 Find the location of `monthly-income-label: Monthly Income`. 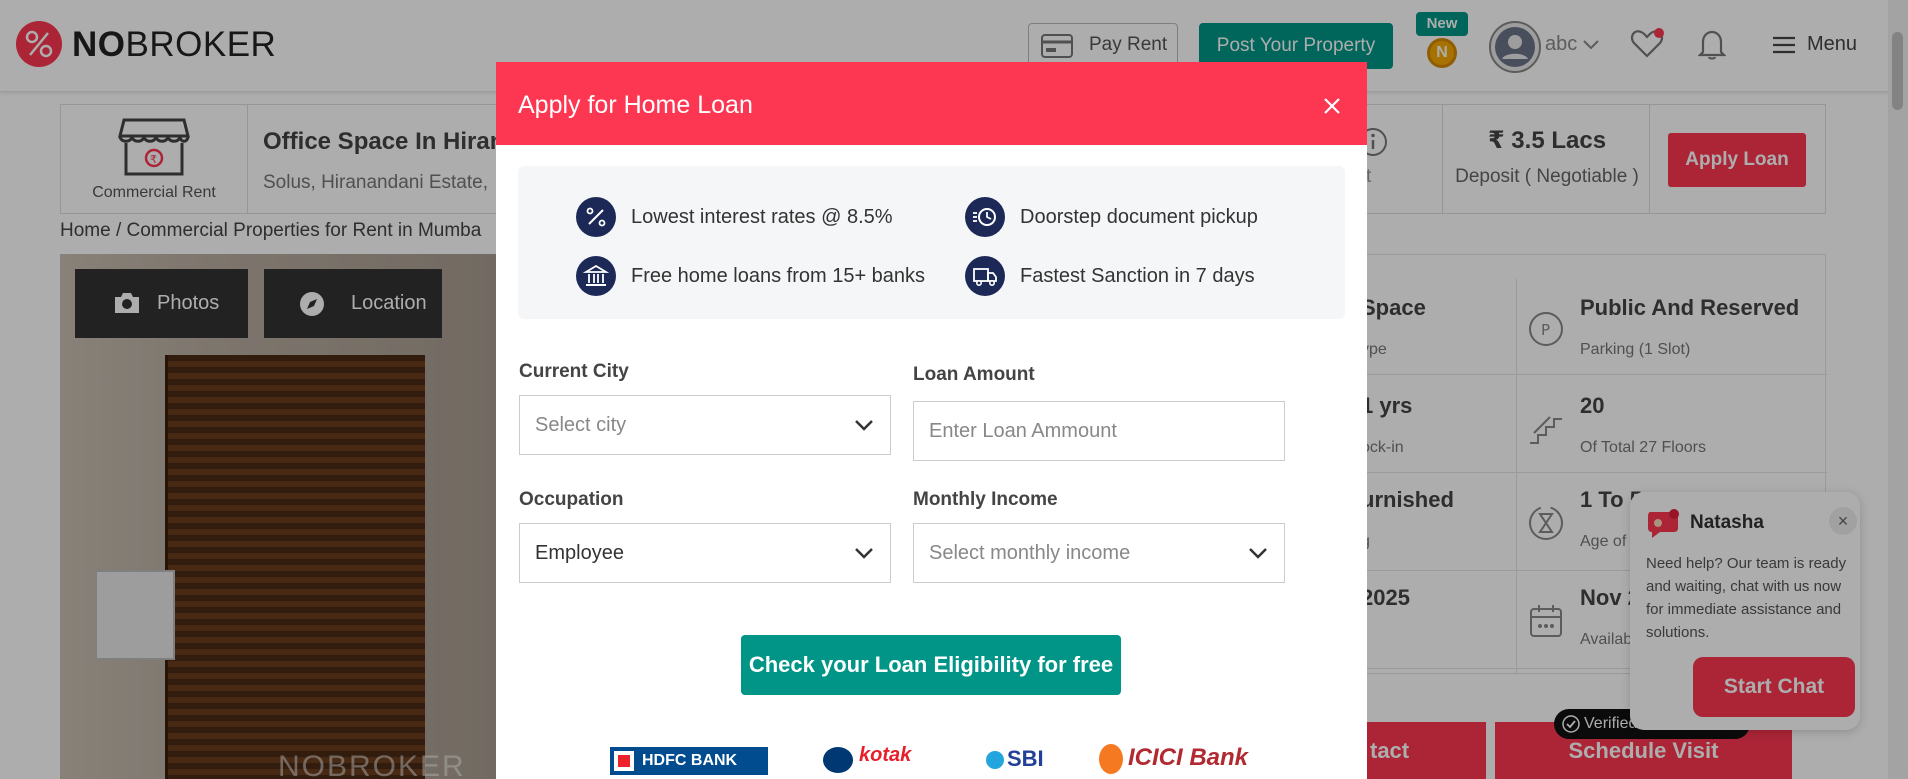

monthly-income-label: Monthly Income is located at coordinates (985, 499).